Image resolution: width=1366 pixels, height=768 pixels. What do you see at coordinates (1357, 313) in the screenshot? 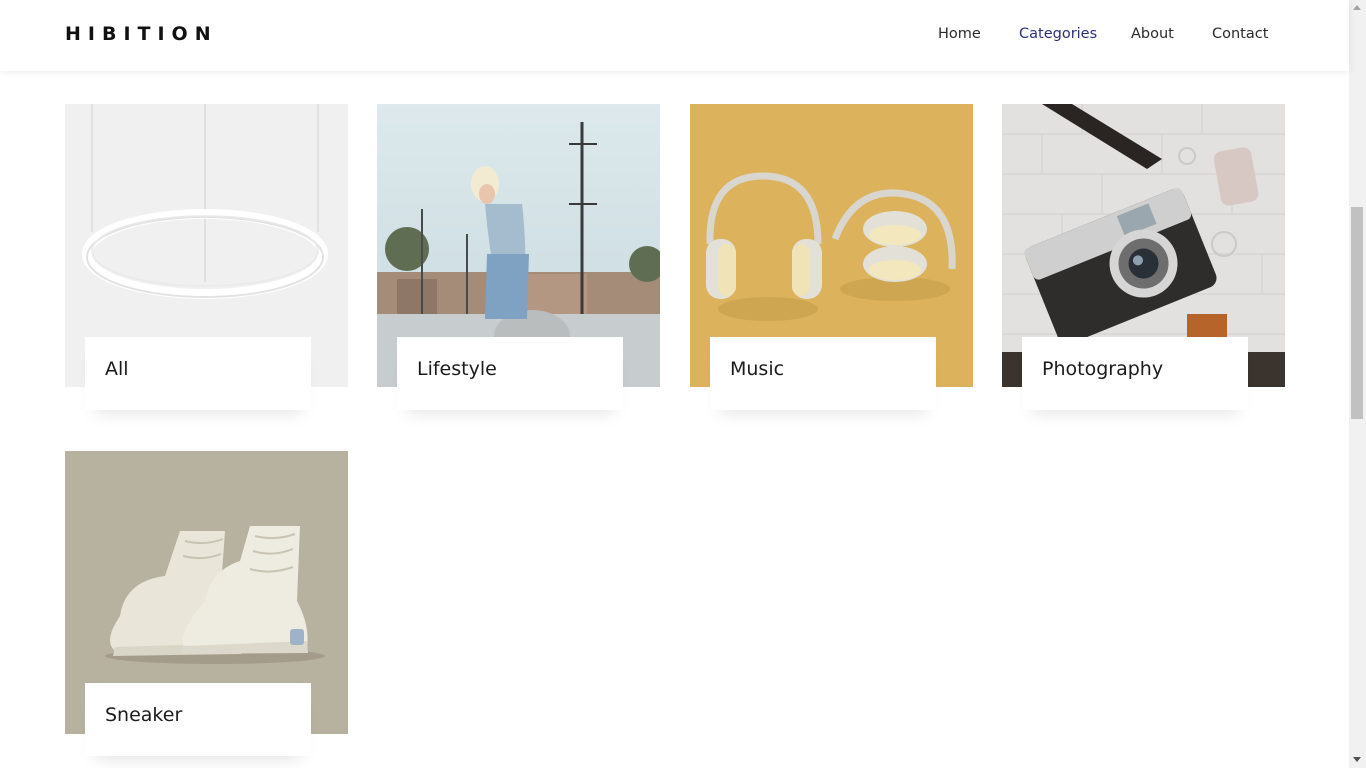
I see `scroll-thumb` at bounding box center [1357, 313].